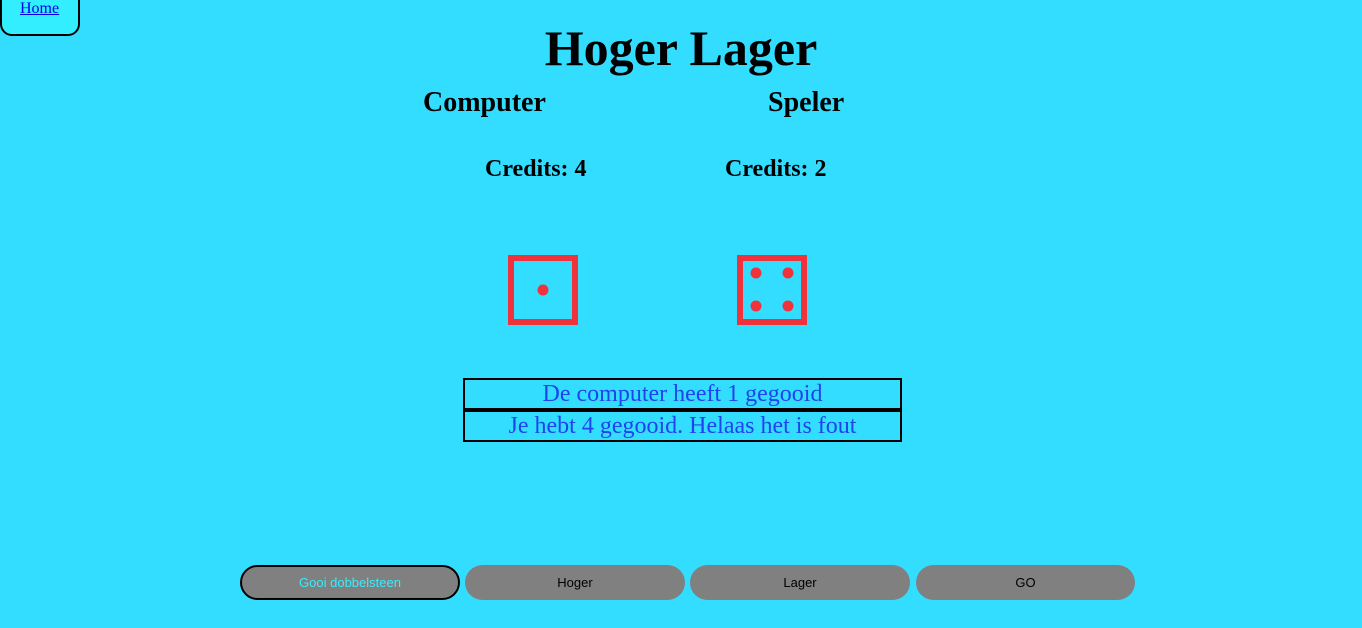 The height and width of the screenshot is (628, 1362). What do you see at coordinates (39, 9) in the screenshot?
I see `home-link: Home` at bounding box center [39, 9].